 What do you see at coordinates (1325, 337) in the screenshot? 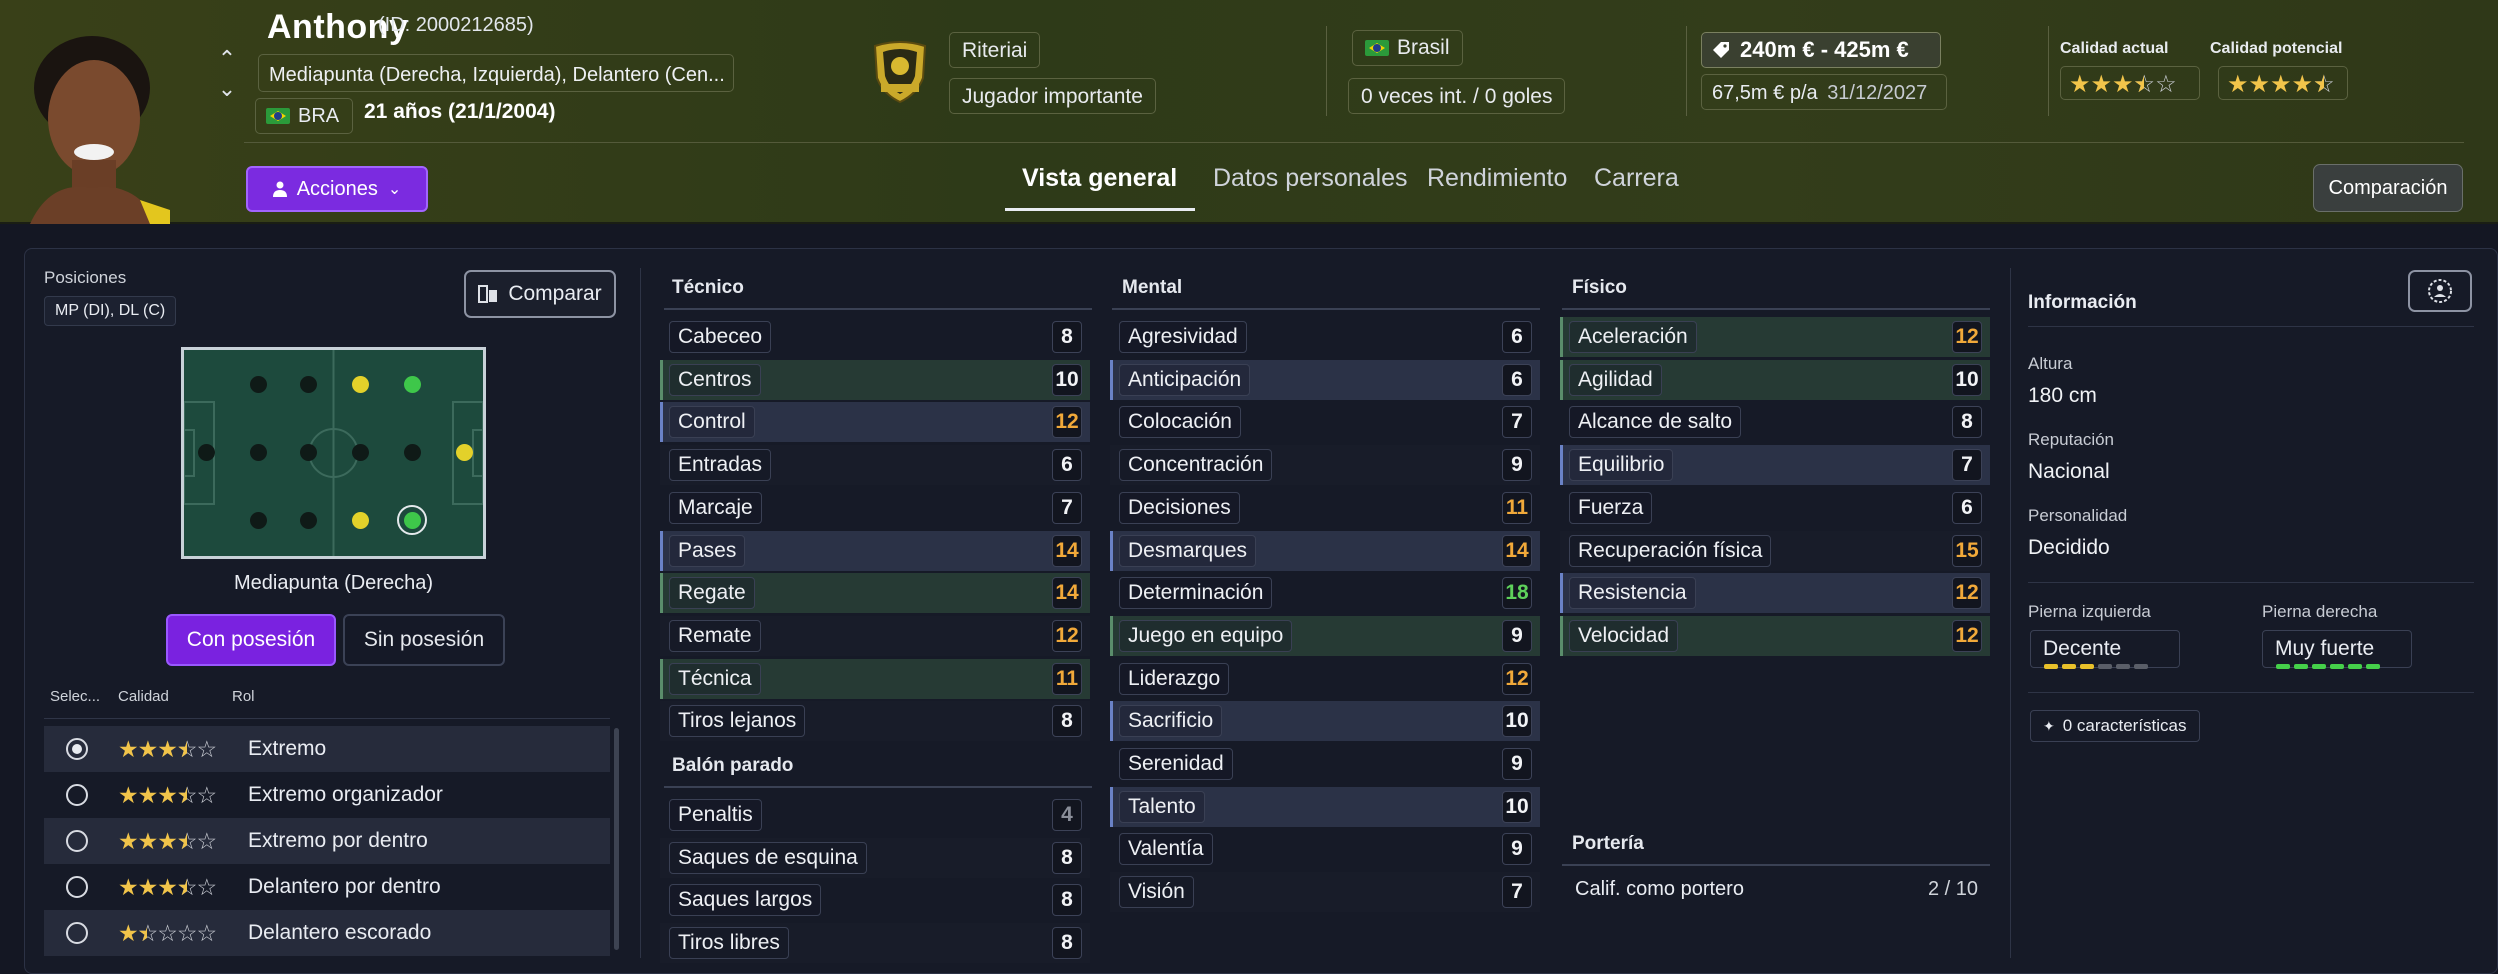
I see `attribute-row: Agresividad 6` at bounding box center [1325, 337].